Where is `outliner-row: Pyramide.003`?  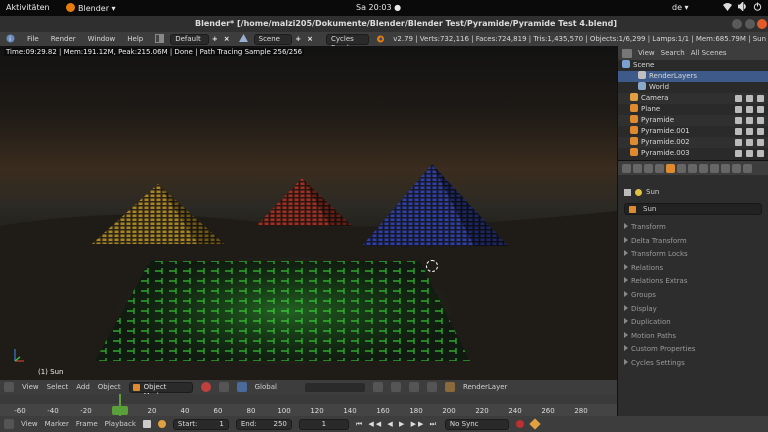 outliner-row: Pyramide.003 is located at coordinates (693, 153).